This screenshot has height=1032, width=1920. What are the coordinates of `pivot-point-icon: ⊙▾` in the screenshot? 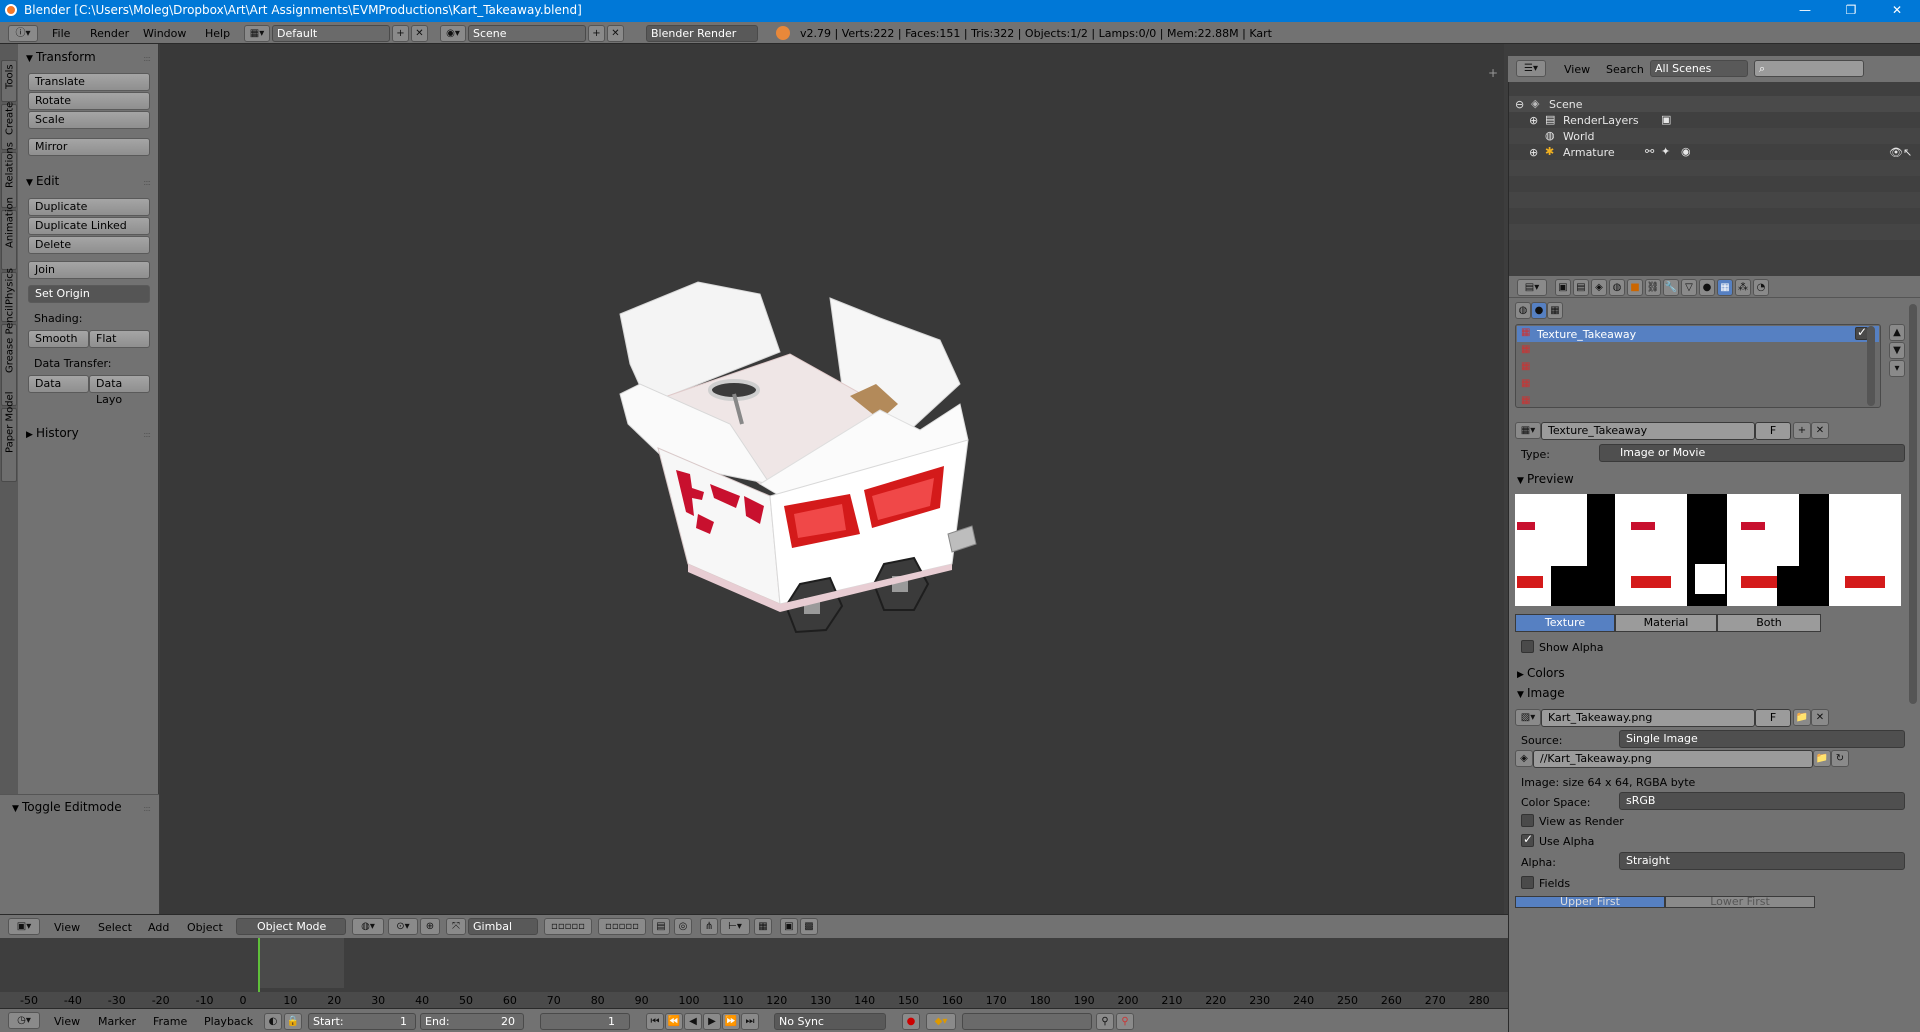 It's located at (403, 926).